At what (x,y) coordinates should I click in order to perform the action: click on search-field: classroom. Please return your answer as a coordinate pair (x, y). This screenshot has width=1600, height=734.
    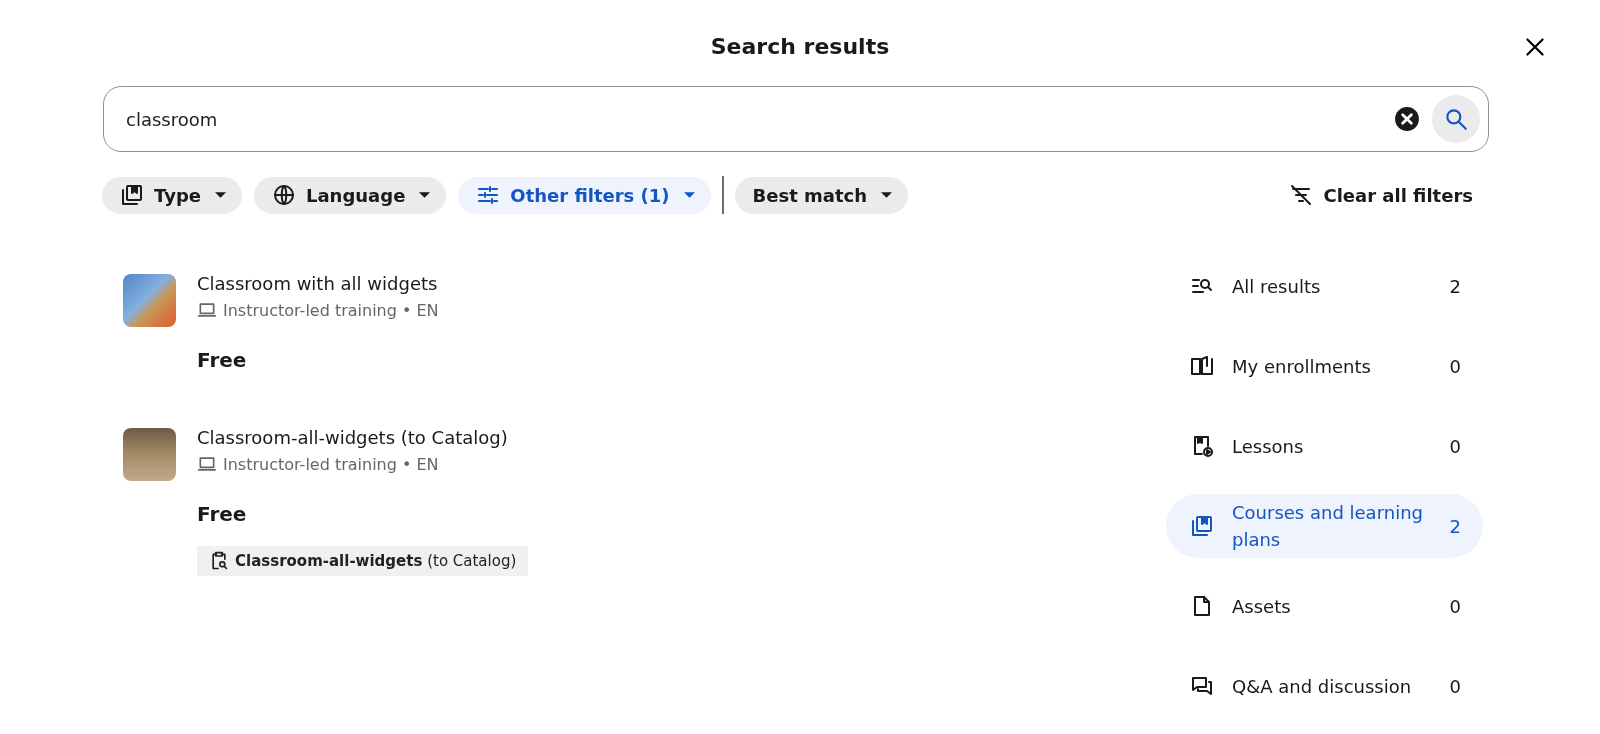
    Looking at the image, I should click on (796, 119).